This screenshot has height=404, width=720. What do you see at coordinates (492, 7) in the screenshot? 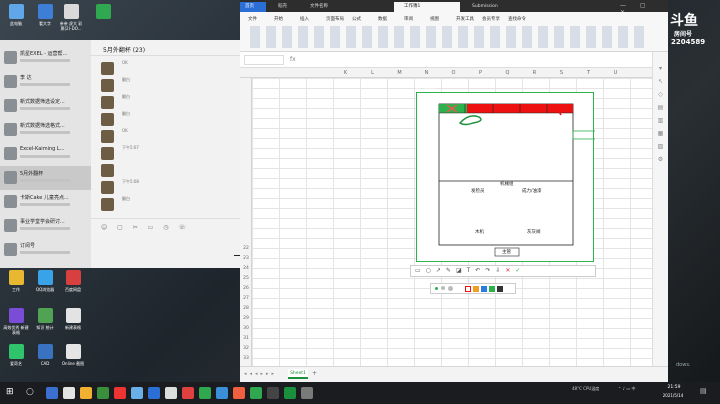
I see `tab: Submission` at bounding box center [492, 7].